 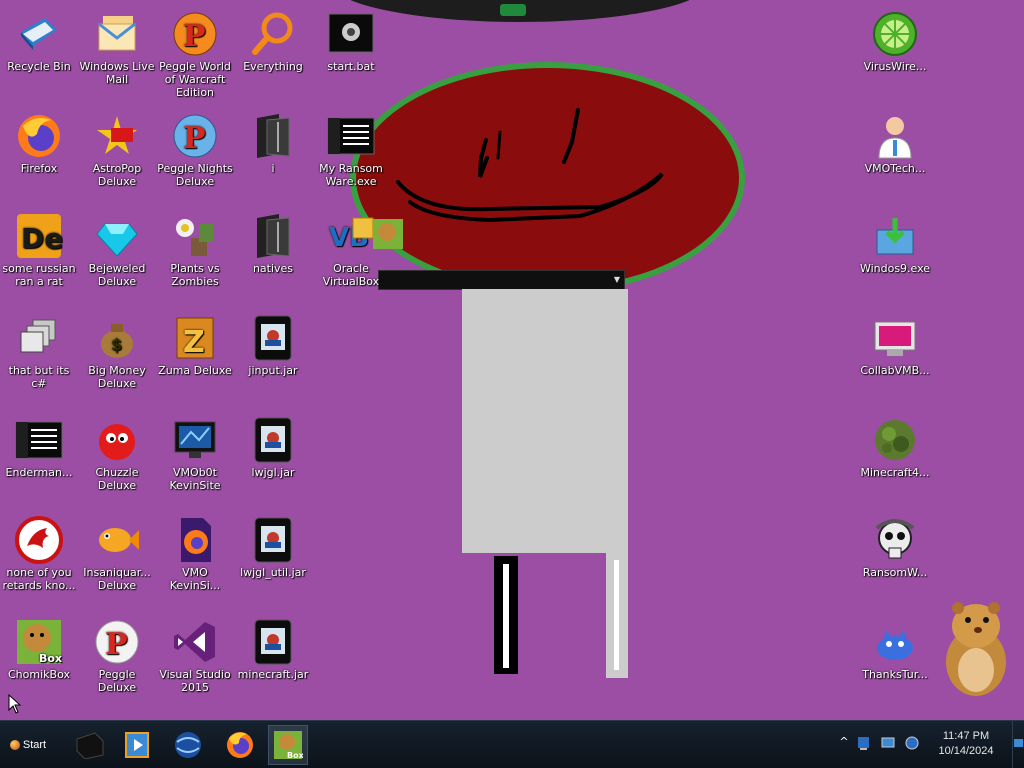 I want to click on desktop-icon-peggle-nights: P Peggle Nights Deluxe, so click(x=195, y=150).